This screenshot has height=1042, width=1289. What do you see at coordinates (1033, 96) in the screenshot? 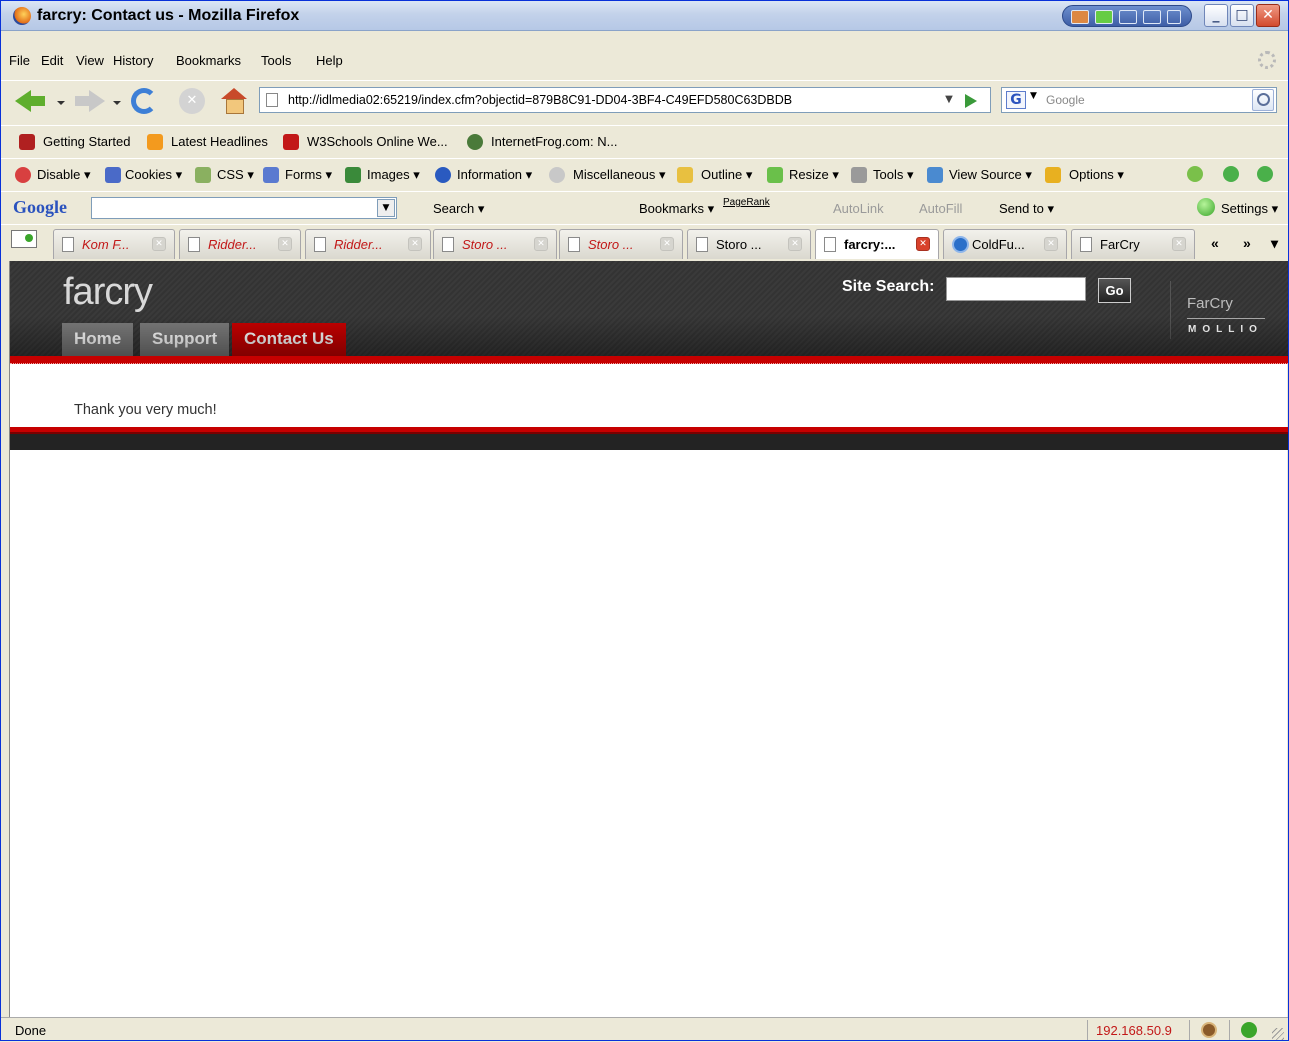
I see `search-engine-dropdown: ▼` at bounding box center [1033, 96].